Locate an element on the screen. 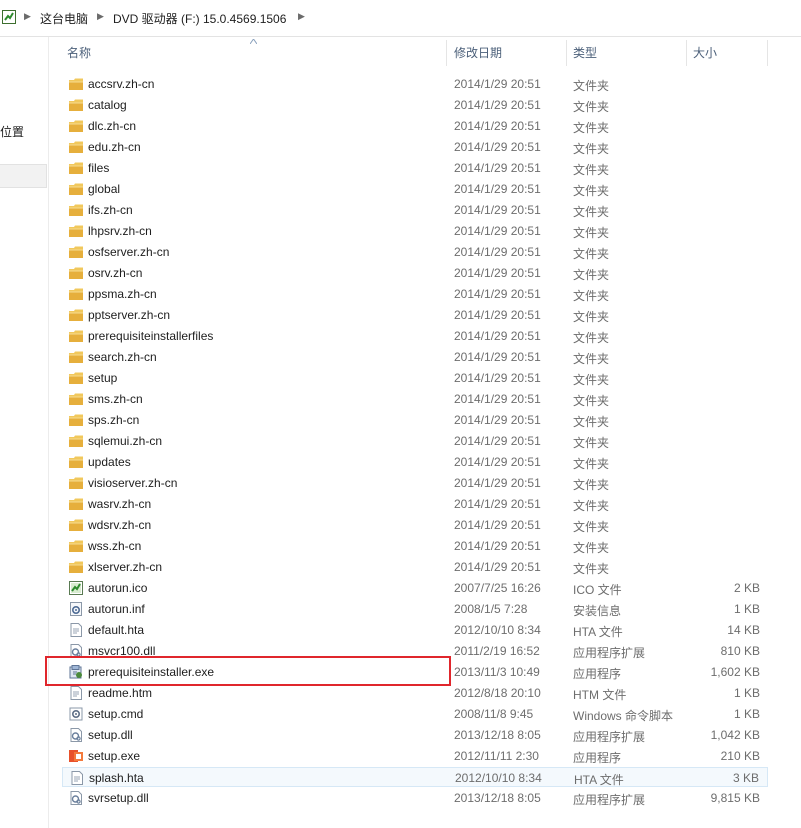 The height and width of the screenshot is (828, 801). file-row: readme.htm 2012/8/18 20:10 HTM 文件 1 KB is located at coordinates (415, 693).